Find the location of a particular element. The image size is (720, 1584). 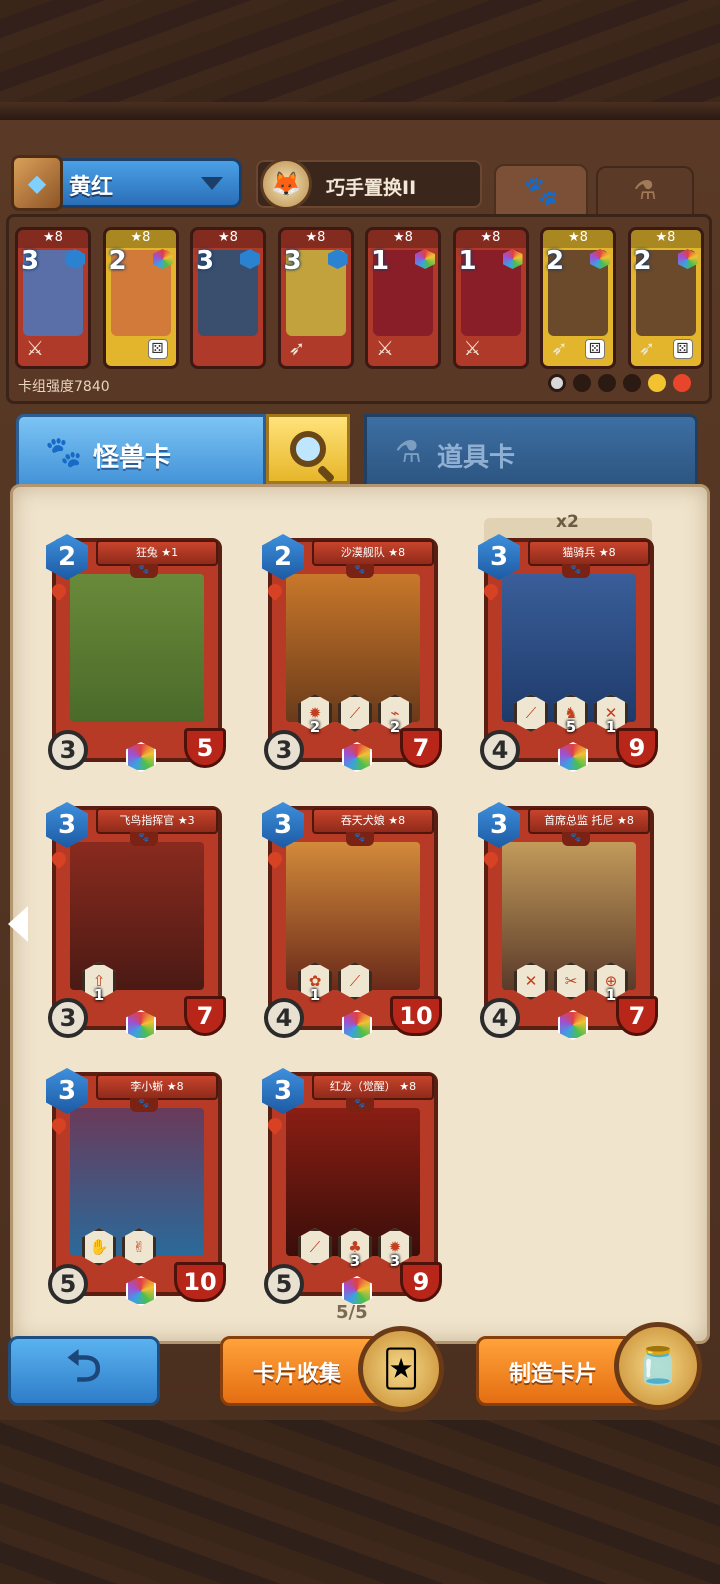

card-name: 飞鸟指挥官 ★3 is located at coordinates (157, 821).